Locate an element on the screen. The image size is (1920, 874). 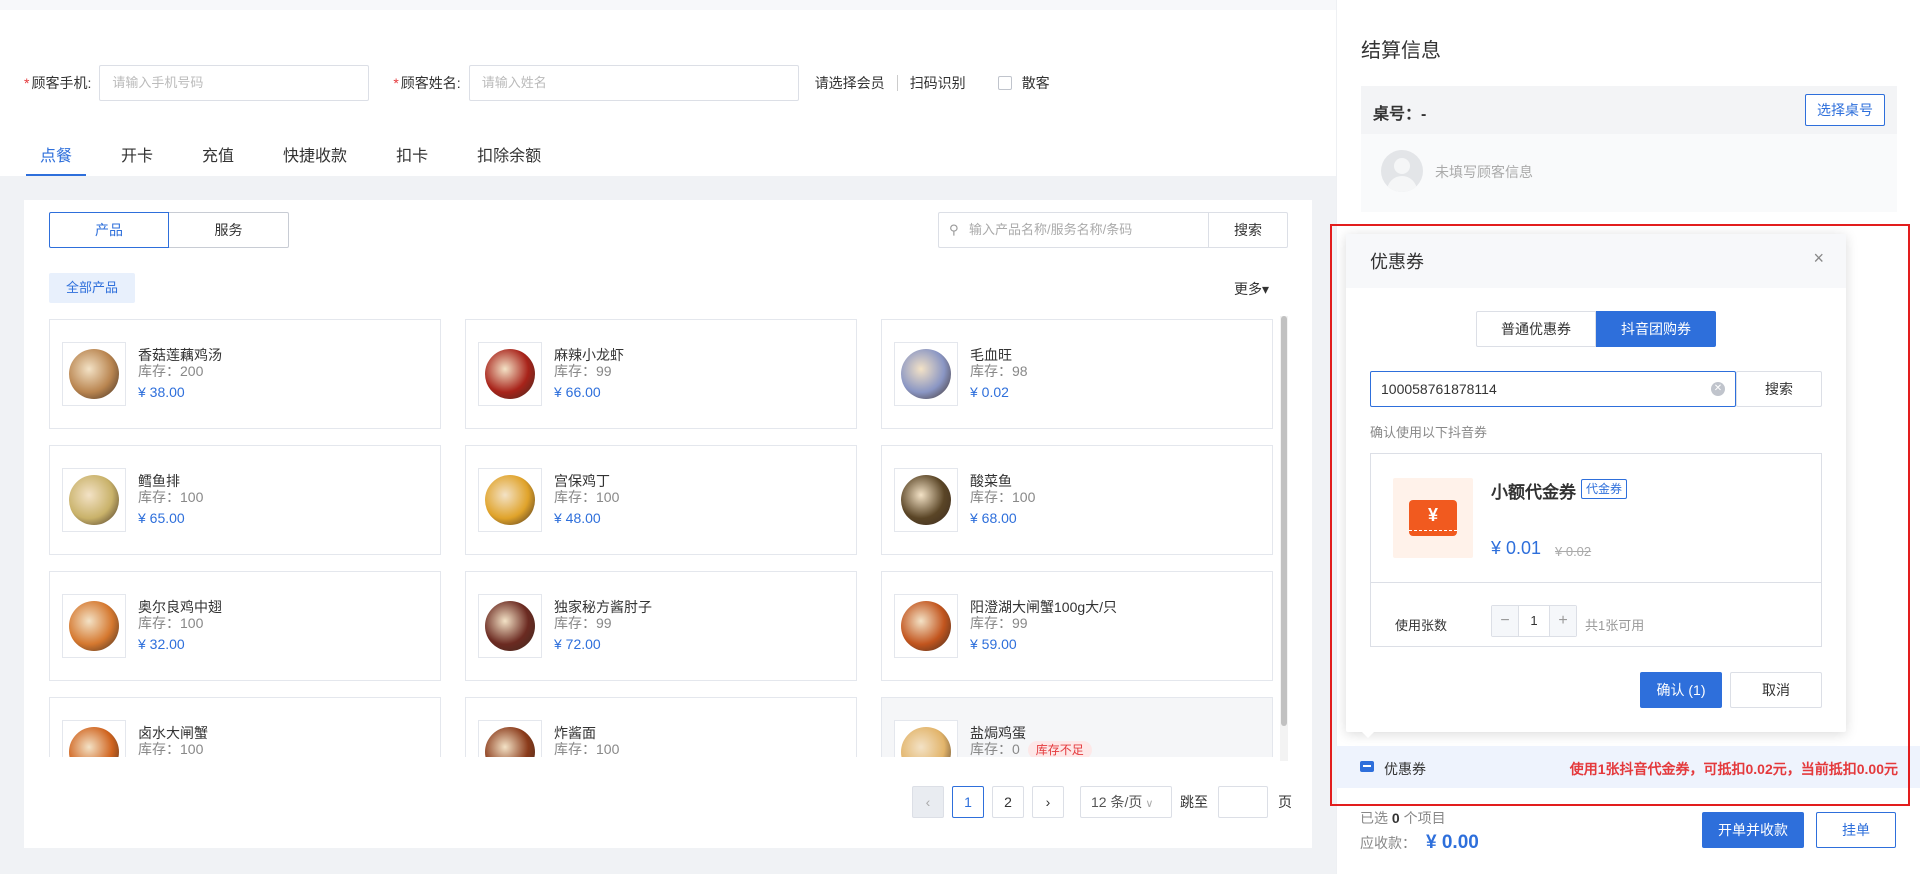
product-price: ¥ 72.00 is located at coordinates (577, 644).